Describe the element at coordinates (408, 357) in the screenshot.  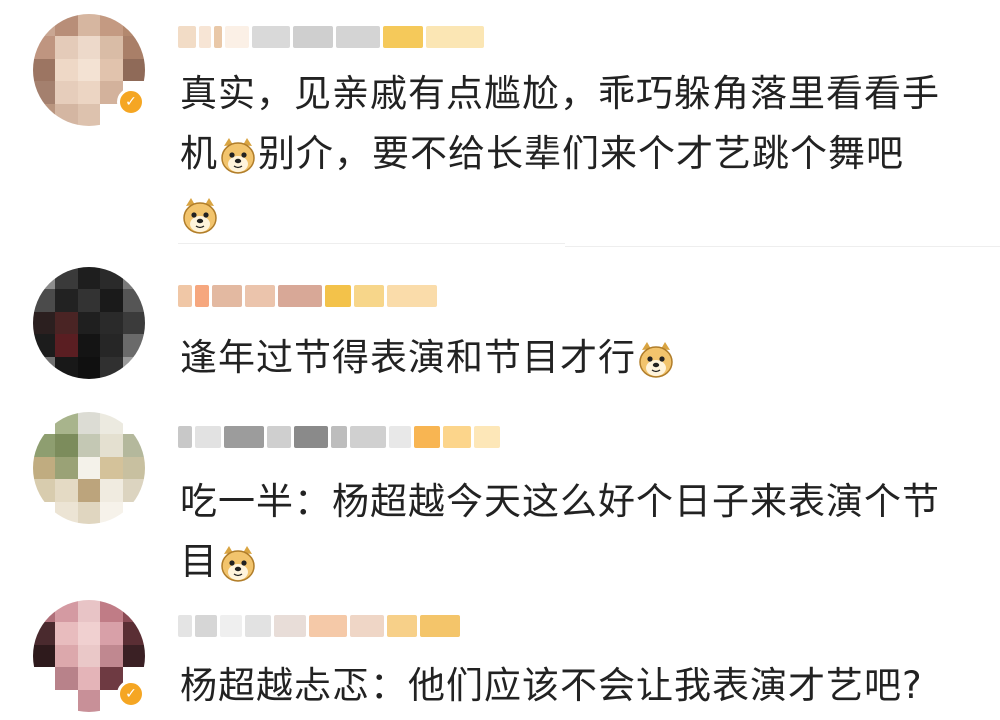
I see `comment-text-part: 逢年过节得表演和节目才行` at that location.